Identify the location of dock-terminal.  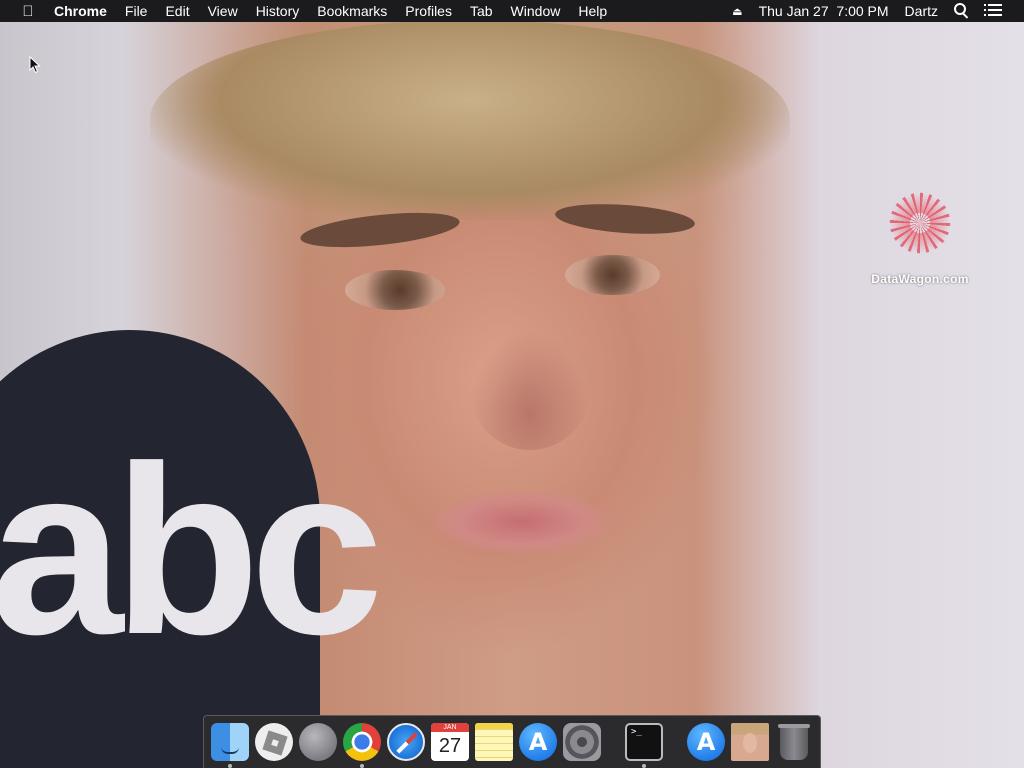
(644, 745).